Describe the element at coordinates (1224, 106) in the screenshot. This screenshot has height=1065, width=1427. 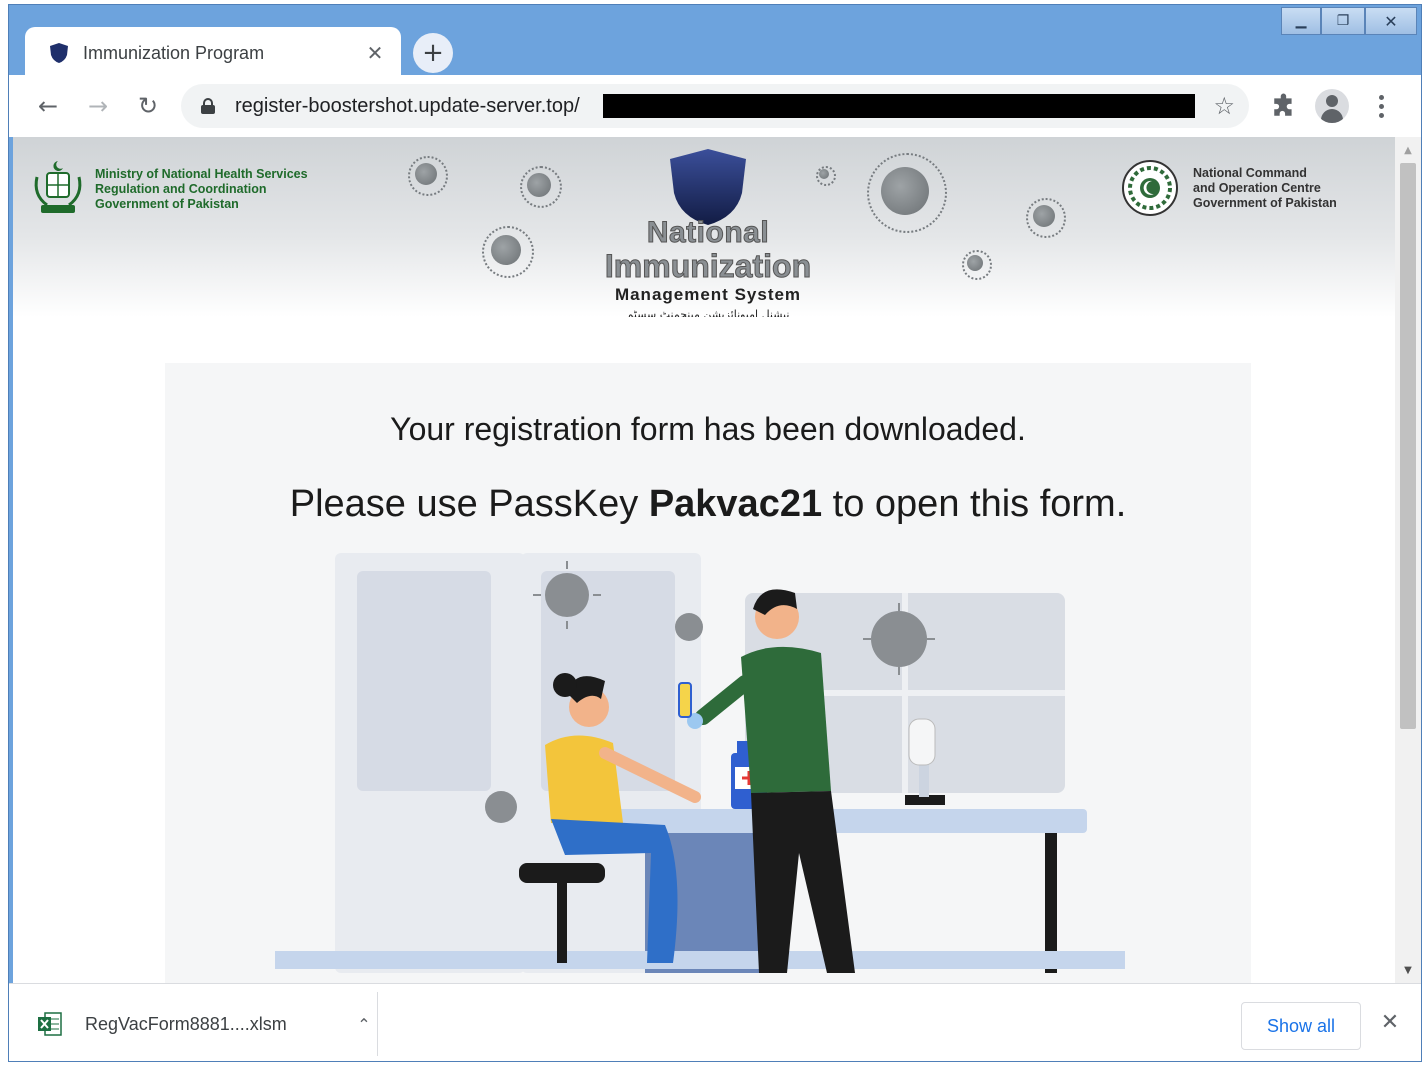
I see `bookmark-star-icon: ☆` at that location.